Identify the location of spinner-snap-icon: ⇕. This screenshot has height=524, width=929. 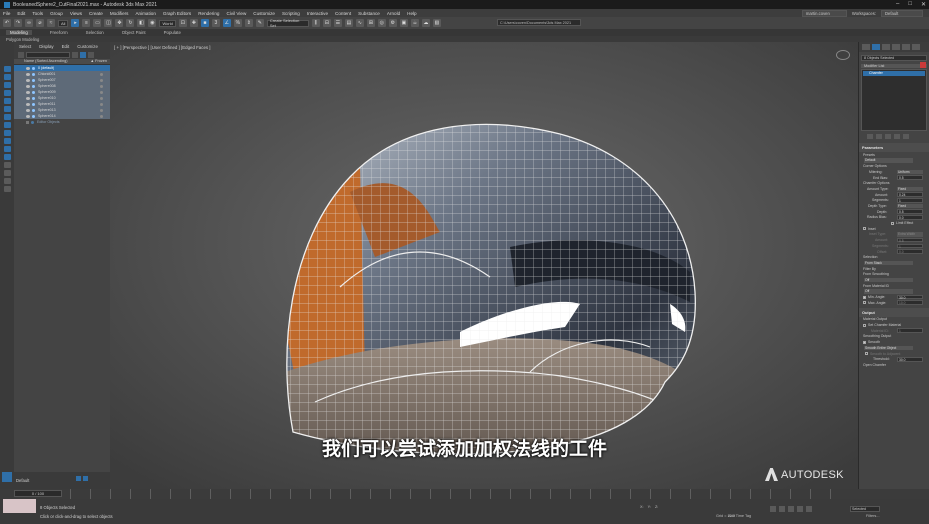
(248, 23).